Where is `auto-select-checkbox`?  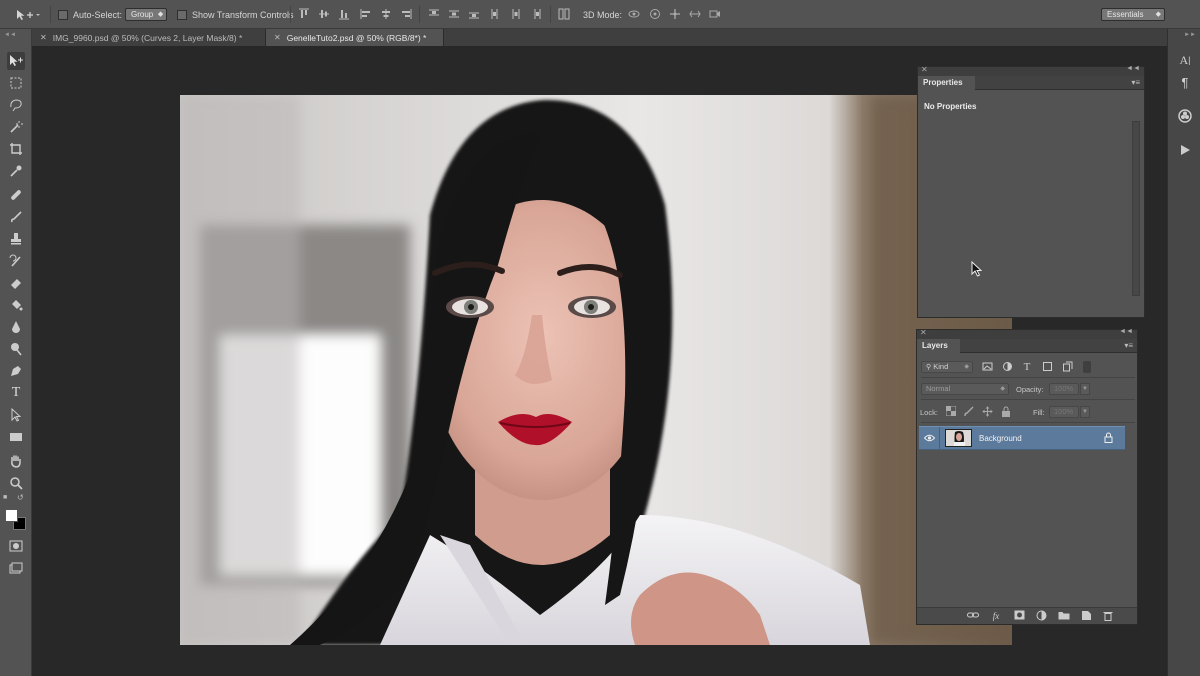
auto-select-checkbox is located at coordinates (63, 14).